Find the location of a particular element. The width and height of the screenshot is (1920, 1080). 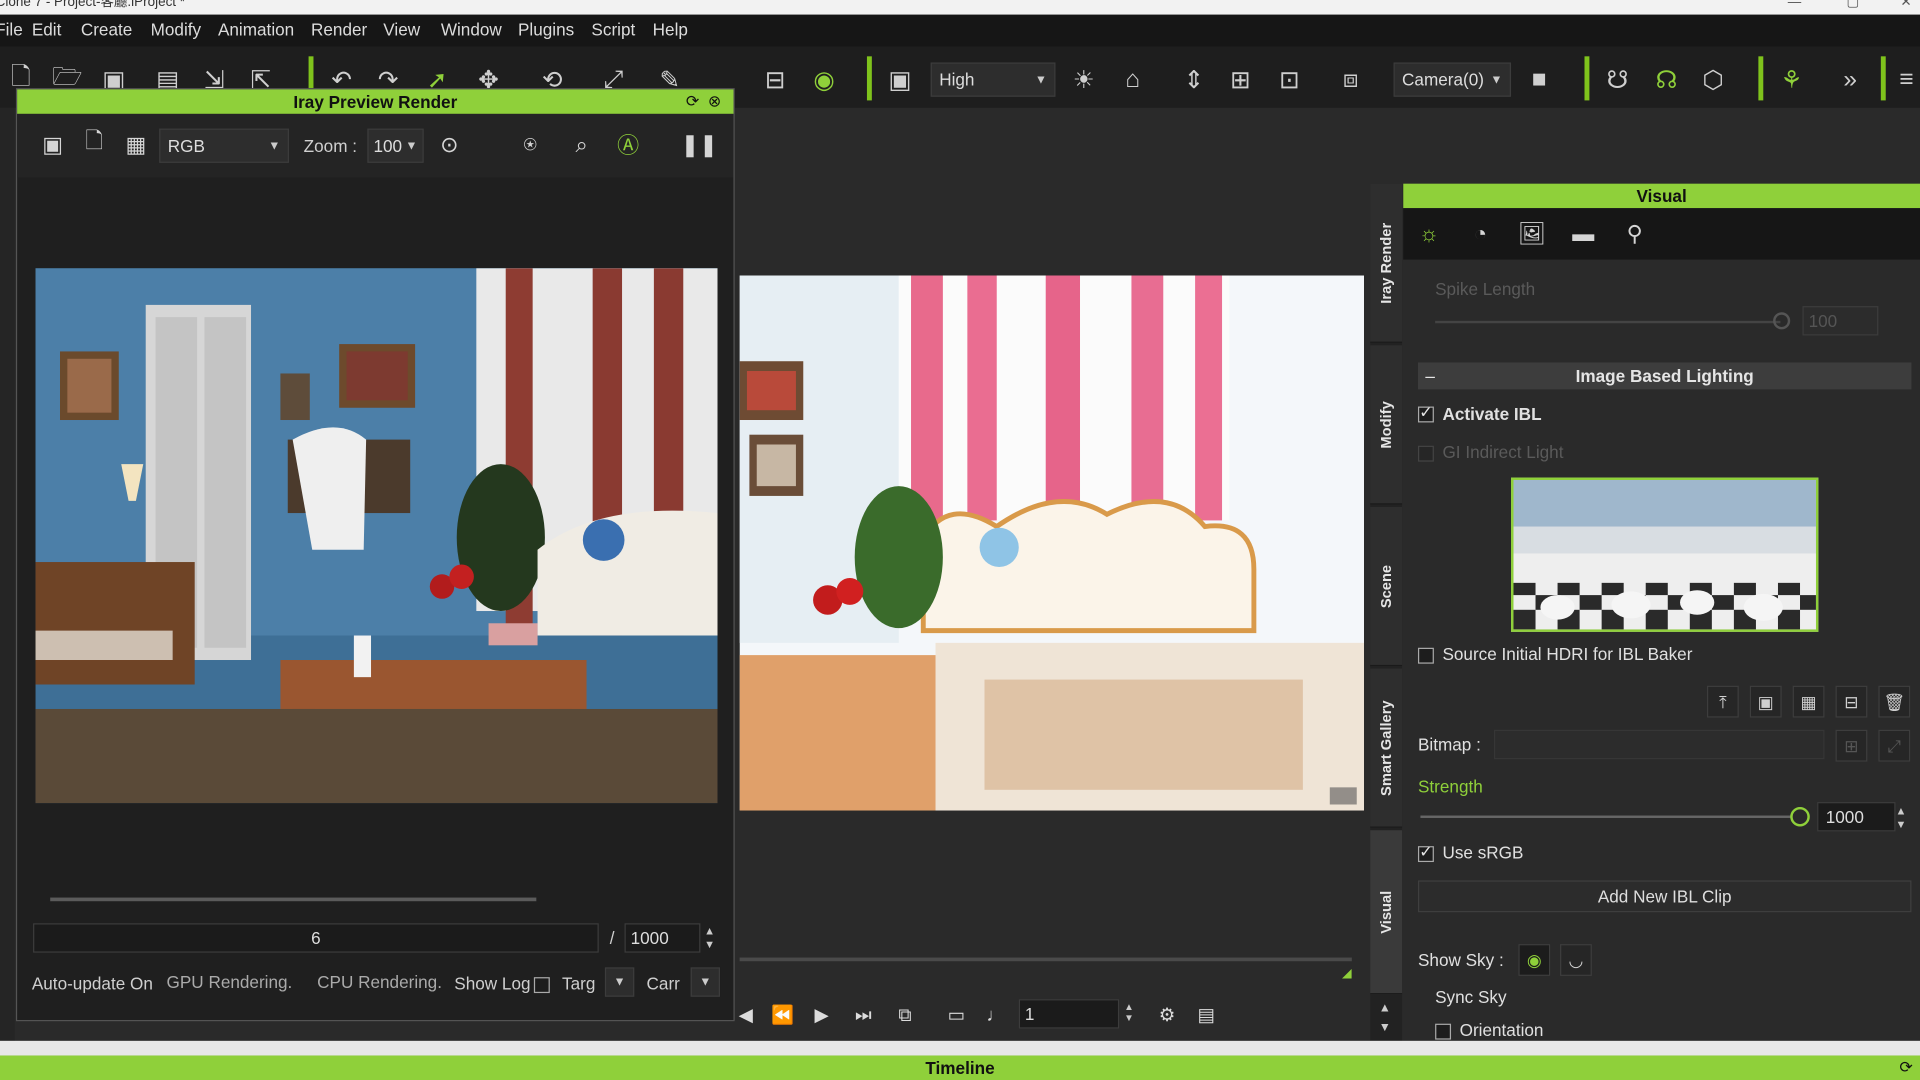

iray-title-bar: Iray Preview Render ⟳ ⊗ is located at coordinates (375, 101).